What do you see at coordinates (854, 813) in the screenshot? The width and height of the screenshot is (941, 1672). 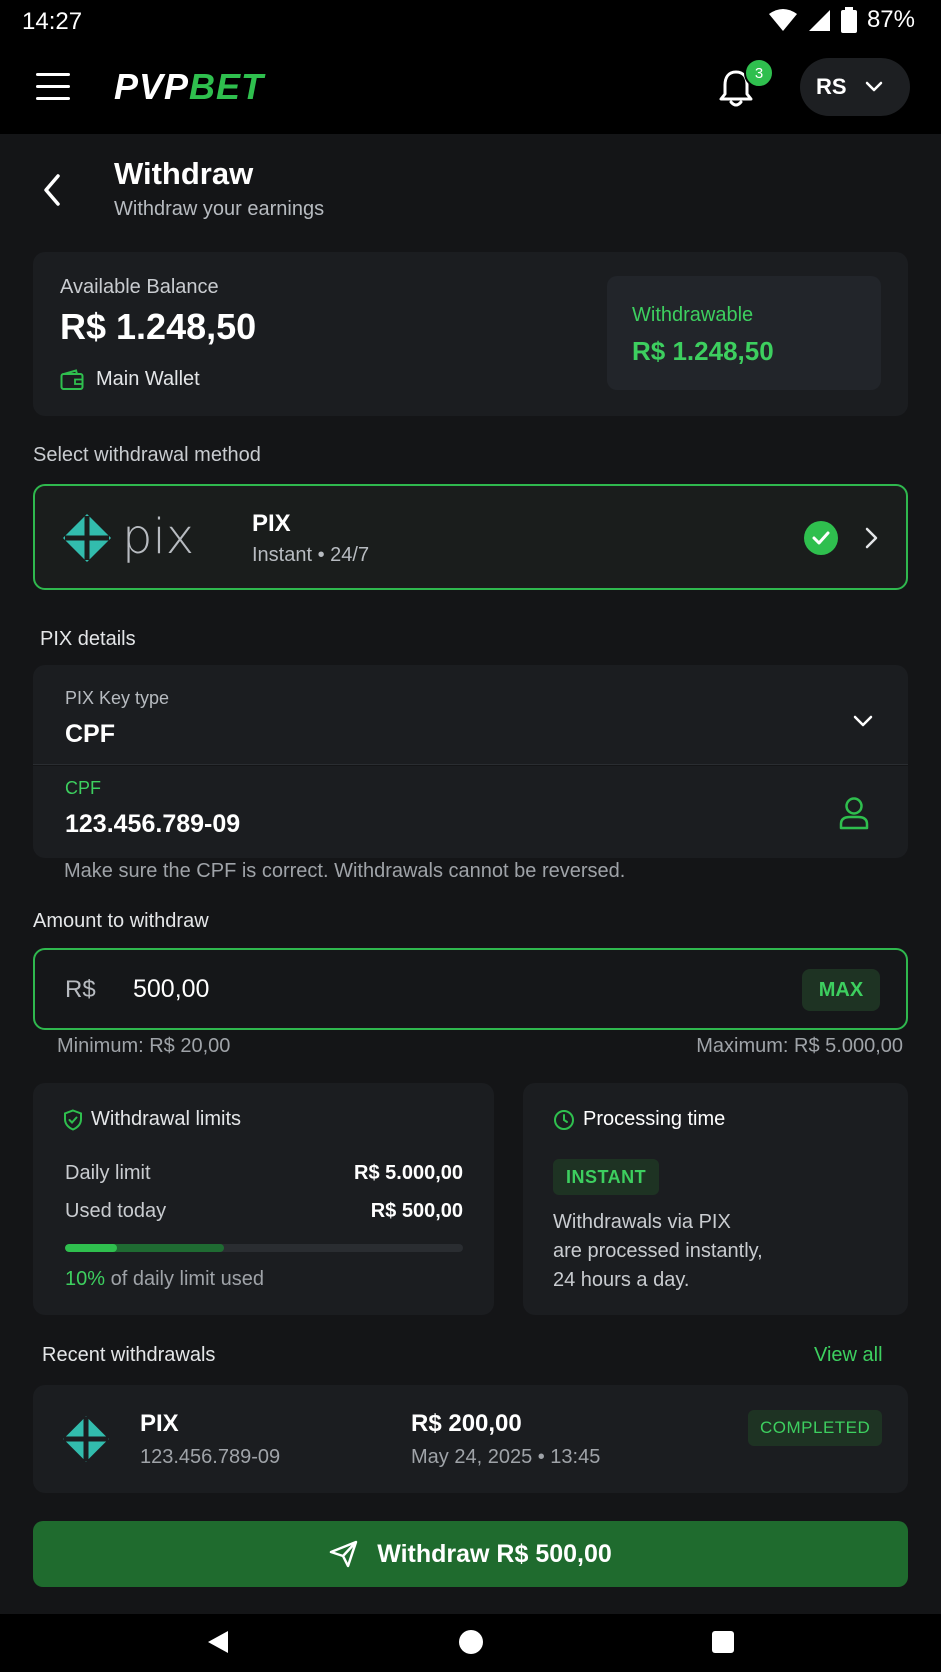 I see `user-icon` at bounding box center [854, 813].